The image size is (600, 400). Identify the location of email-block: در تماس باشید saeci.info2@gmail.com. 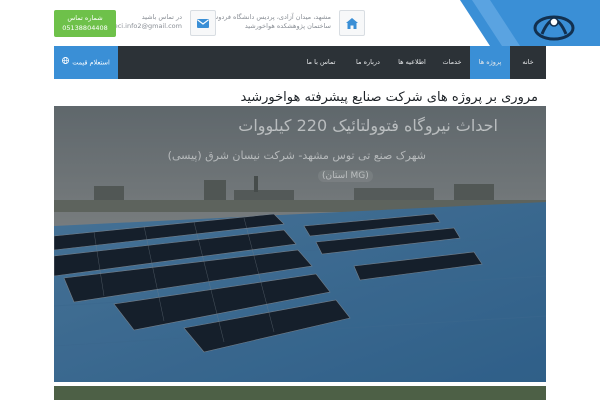
(144, 22).